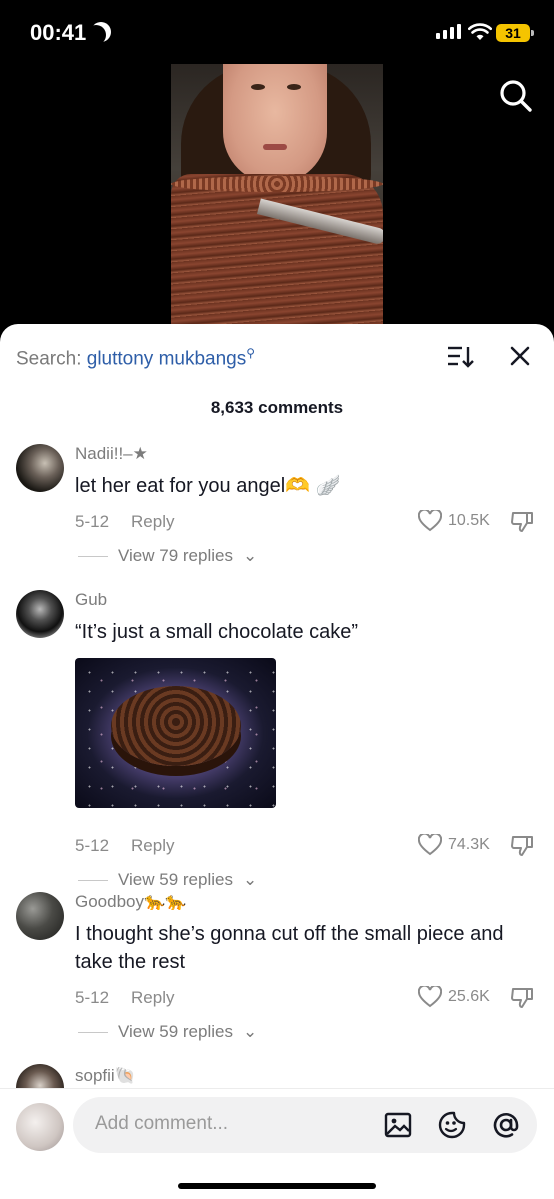  I want to click on battery-level: 31, so click(513, 33).